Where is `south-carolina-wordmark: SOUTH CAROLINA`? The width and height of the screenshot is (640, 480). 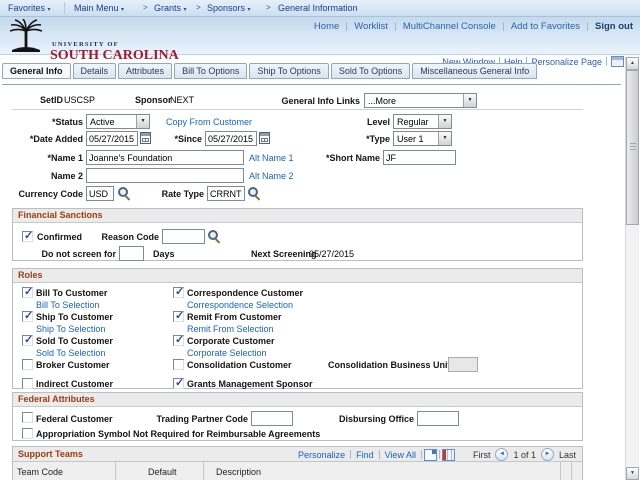 south-carolina-wordmark: SOUTH CAROLINA is located at coordinates (114, 55).